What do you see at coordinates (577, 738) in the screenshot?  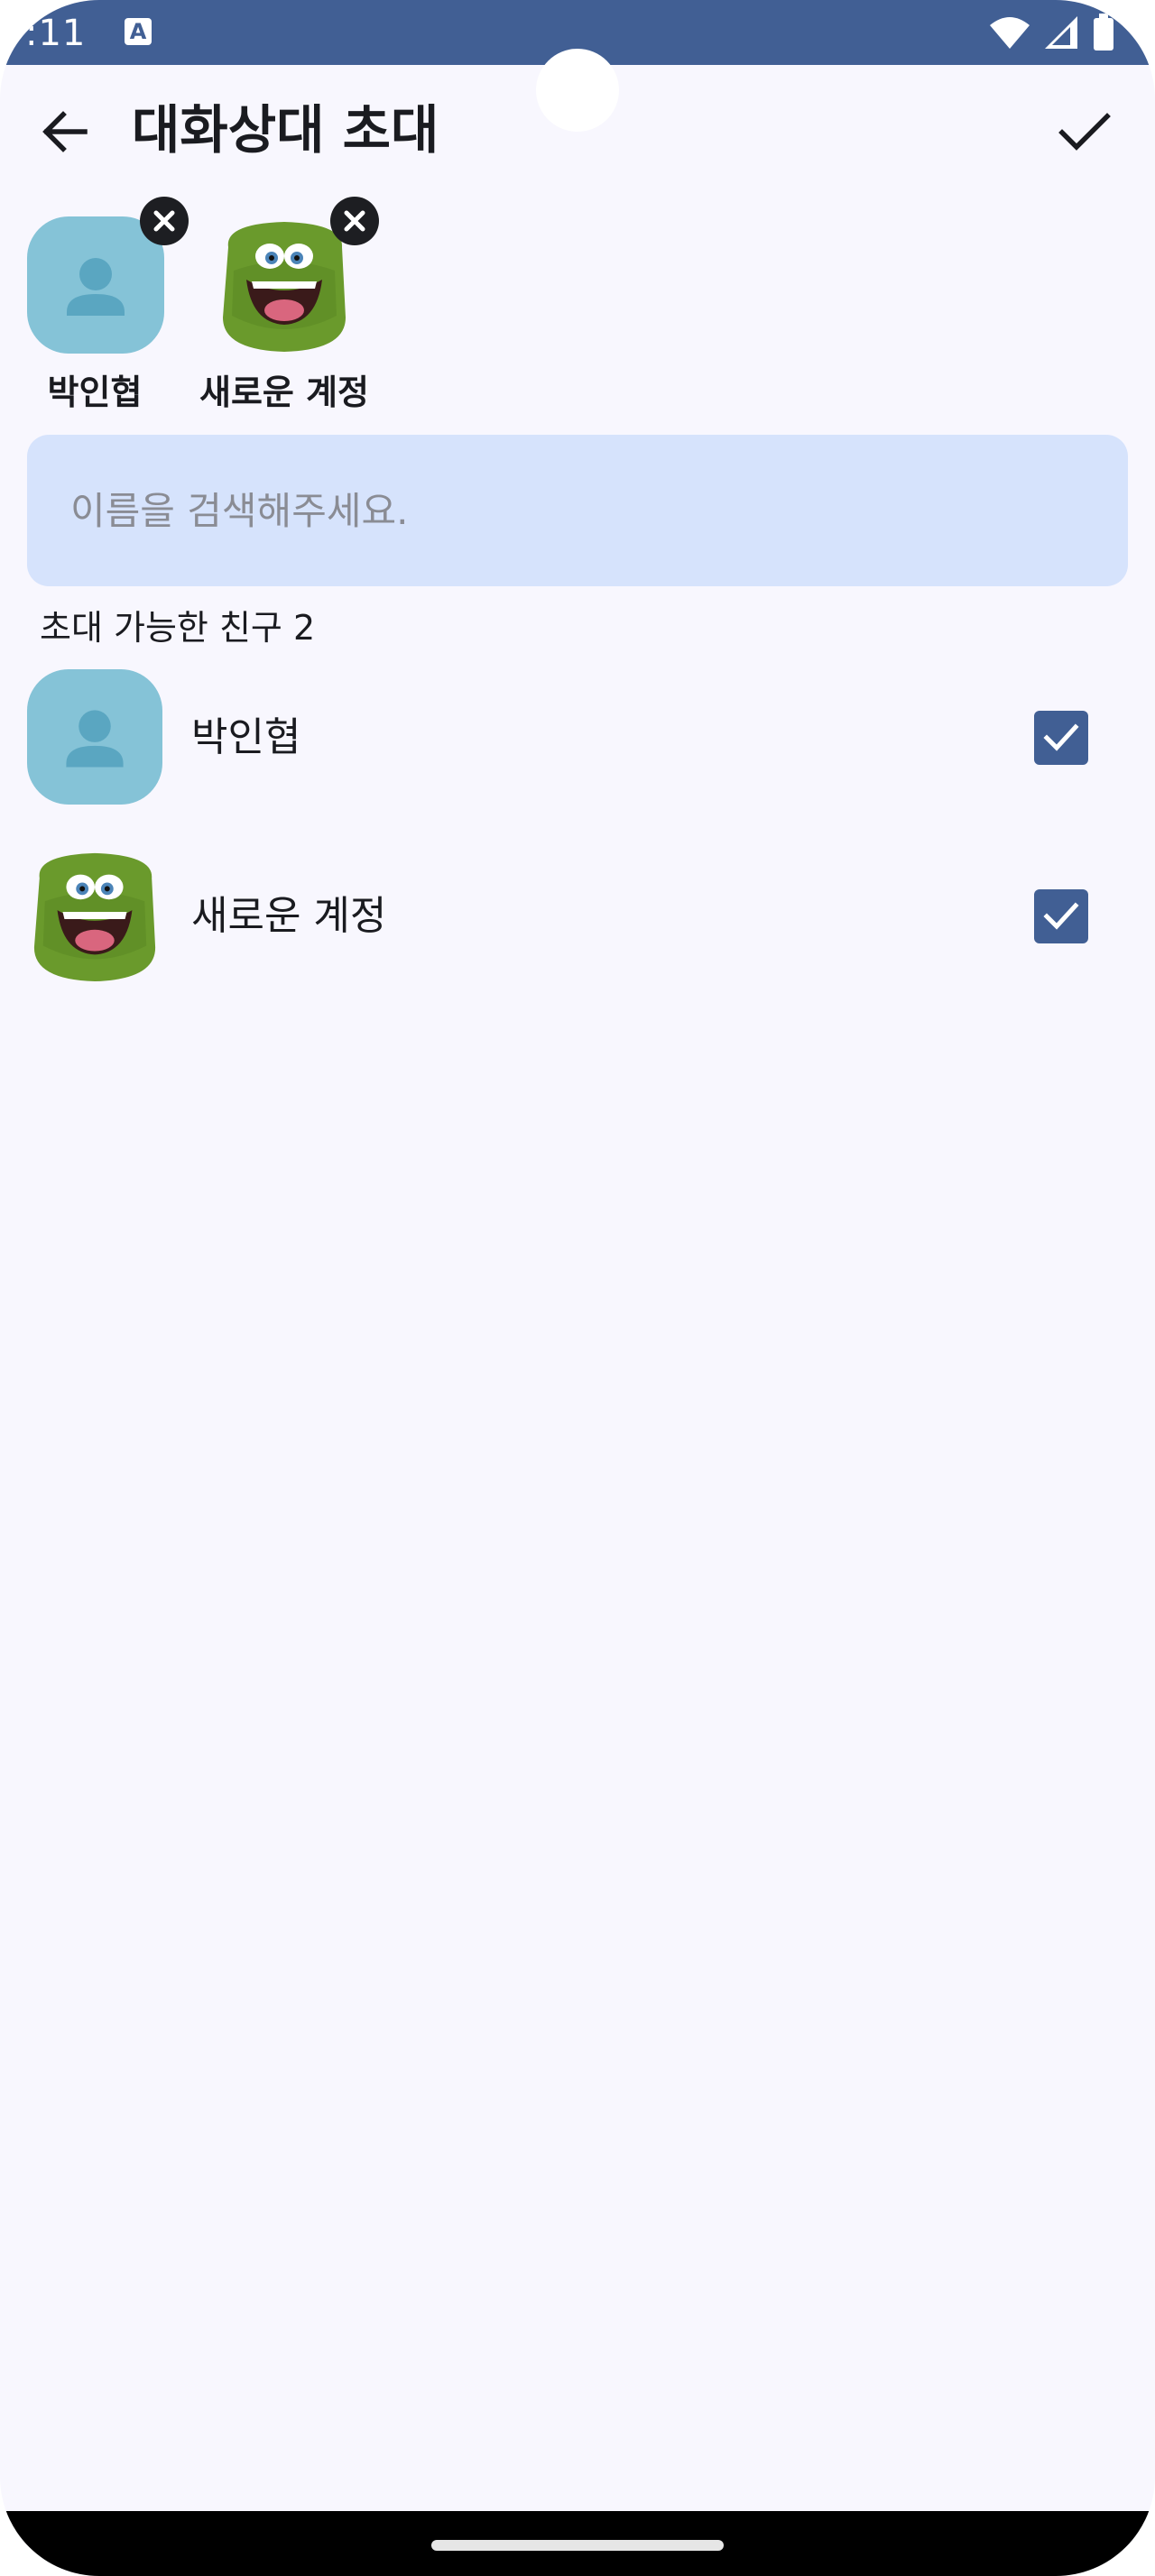 I see `friend-list-item: 박인협` at bounding box center [577, 738].